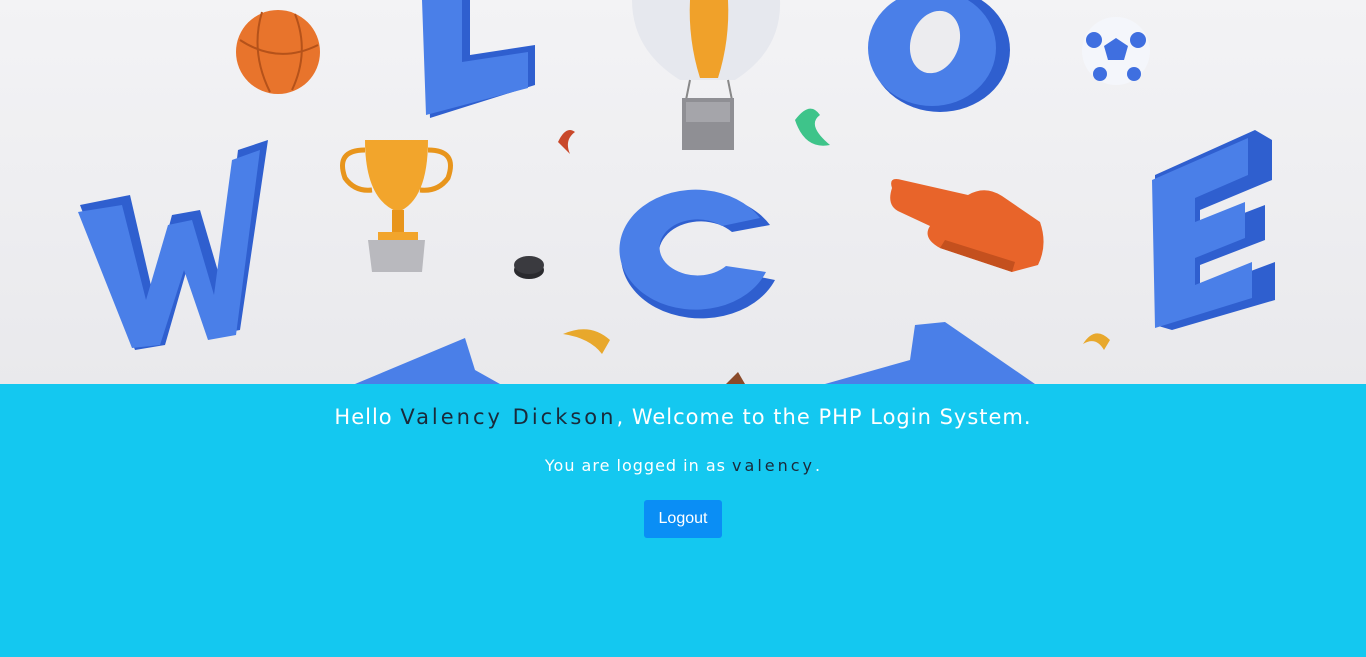 The width and height of the screenshot is (1366, 657). I want to click on letter-o-shape, so click(939, 56).